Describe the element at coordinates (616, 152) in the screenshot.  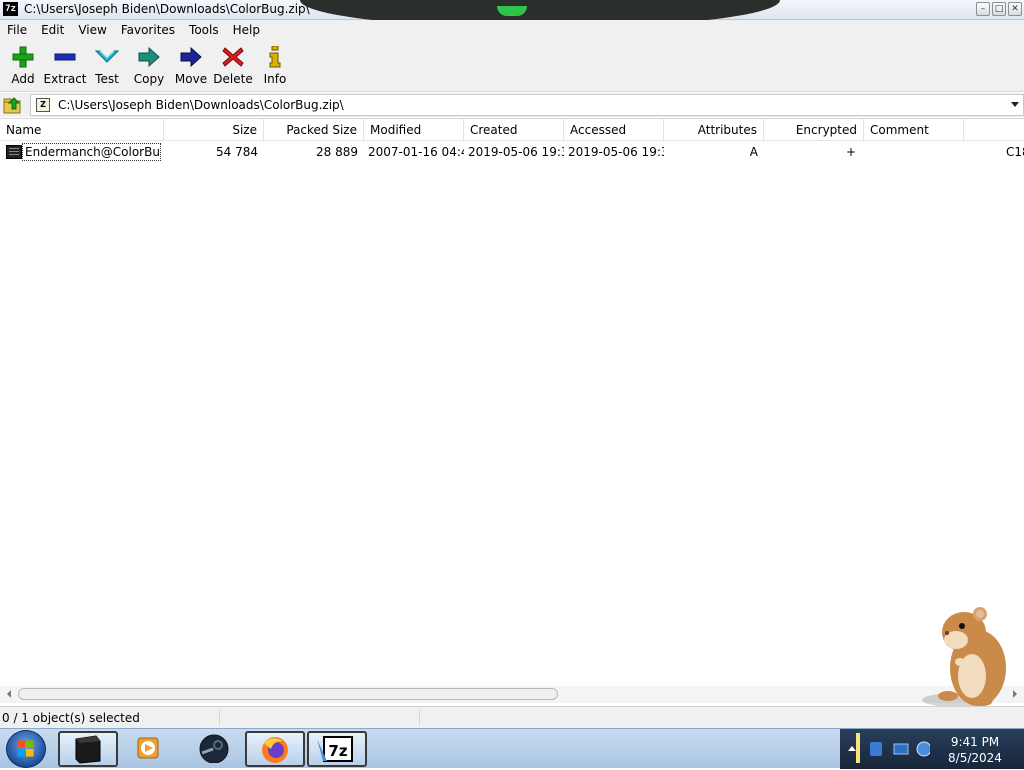
I see `file-accessed-cell: 2019-05-06 19:32` at that location.